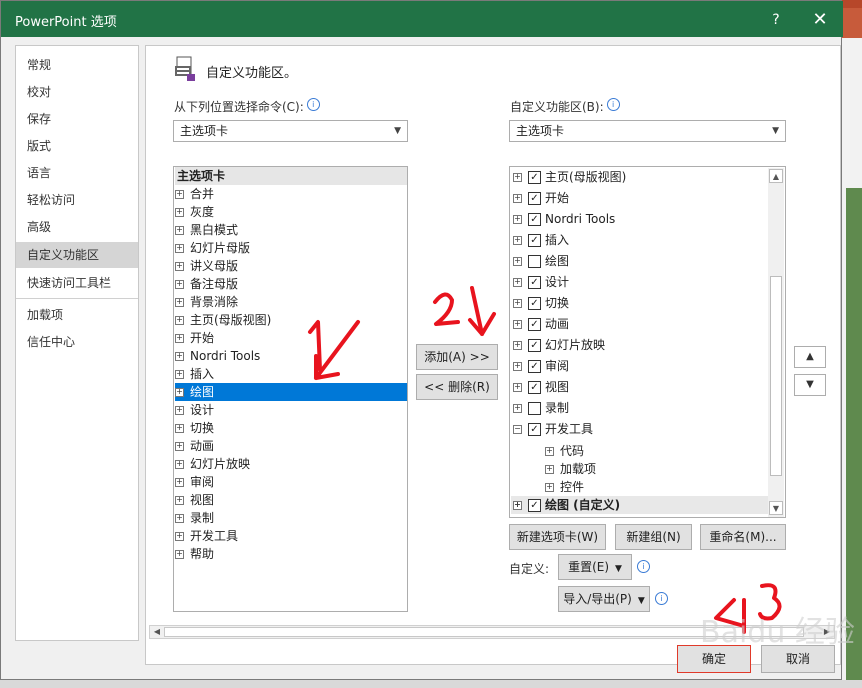  Describe the element at coordinates (557, 537) in the screenshot. I see `new-tab-button: 新建选项卡(W)` at that location.